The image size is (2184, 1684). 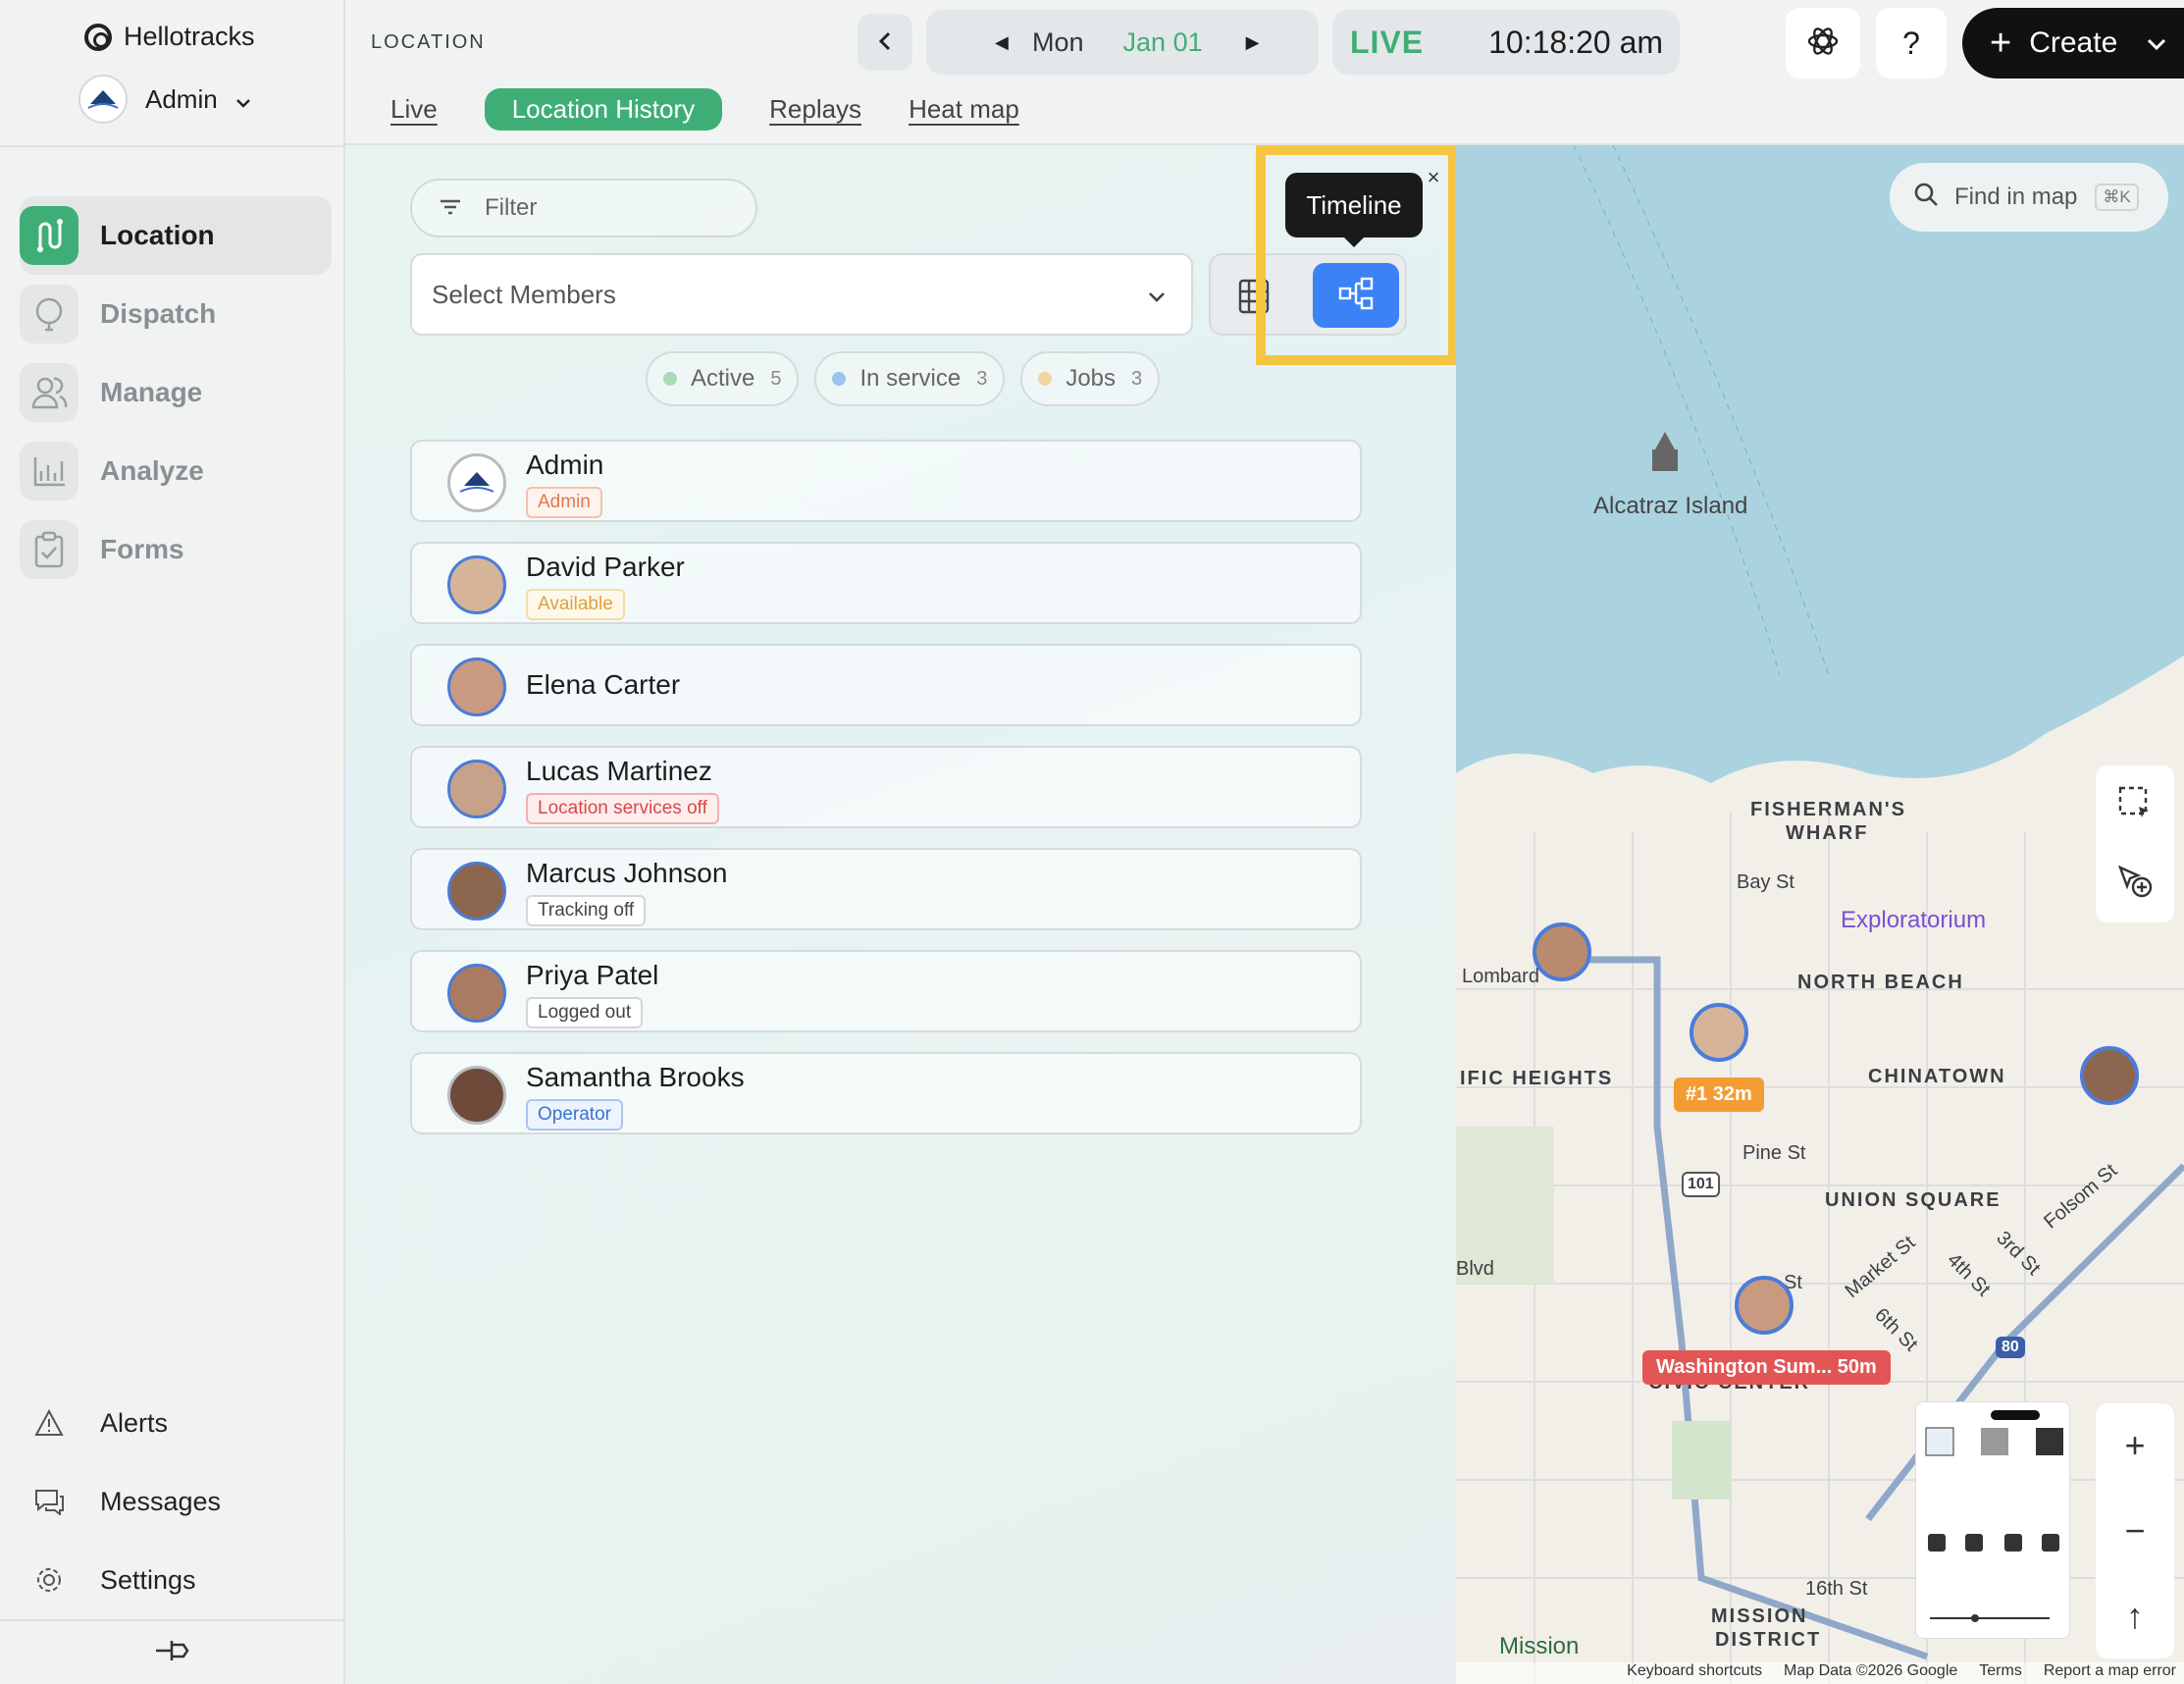 I want to click on member-row: Samantha Brooks Operator, so click(x=886, y=1093).